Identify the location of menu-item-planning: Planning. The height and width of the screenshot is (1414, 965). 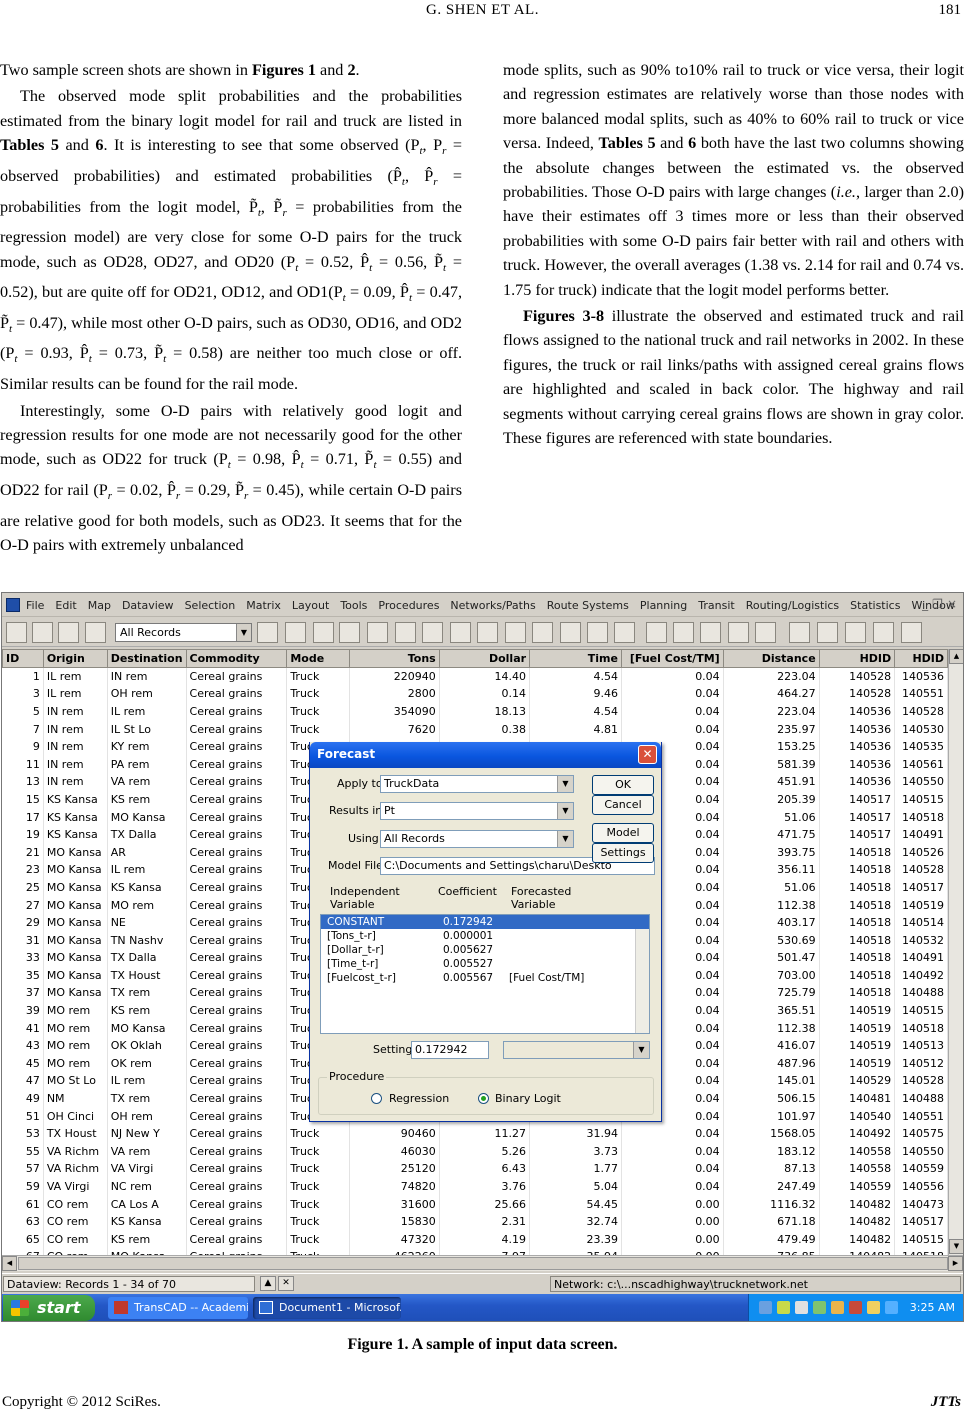
(663, 605).